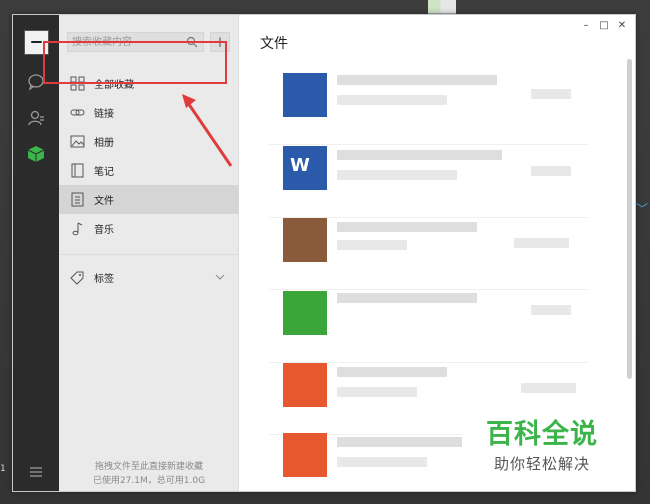  I want to click on desktop-edge-text: 1, so click(3, 469).